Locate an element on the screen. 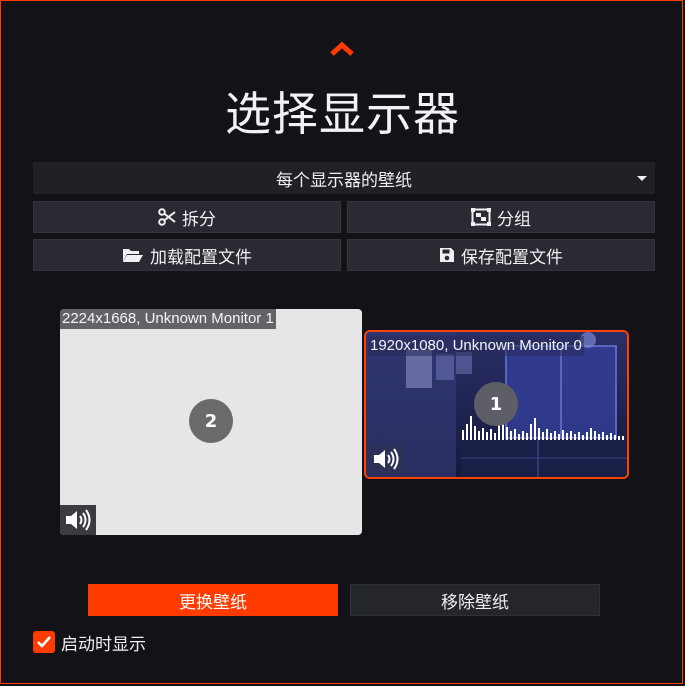  select-value: 每个显示器的壁纸 is located at coordinates (344, 180).